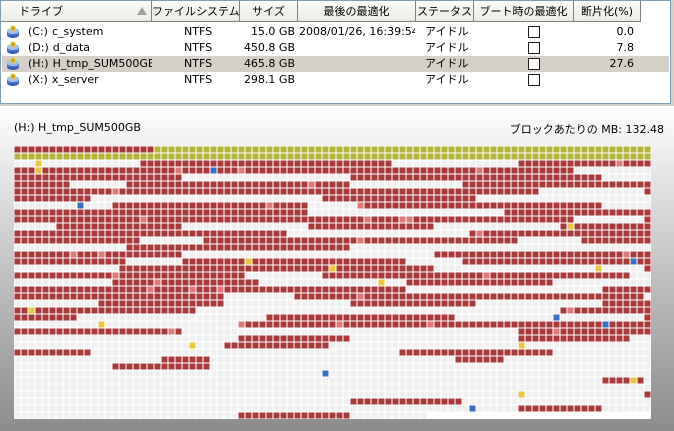 This screenshot has width=674, height=431. Describe the element at coordinates (335, 80) in the screenshot. I see `drive-row: (X:) x_server NTFS 298.1 GB アイドル` at that location.